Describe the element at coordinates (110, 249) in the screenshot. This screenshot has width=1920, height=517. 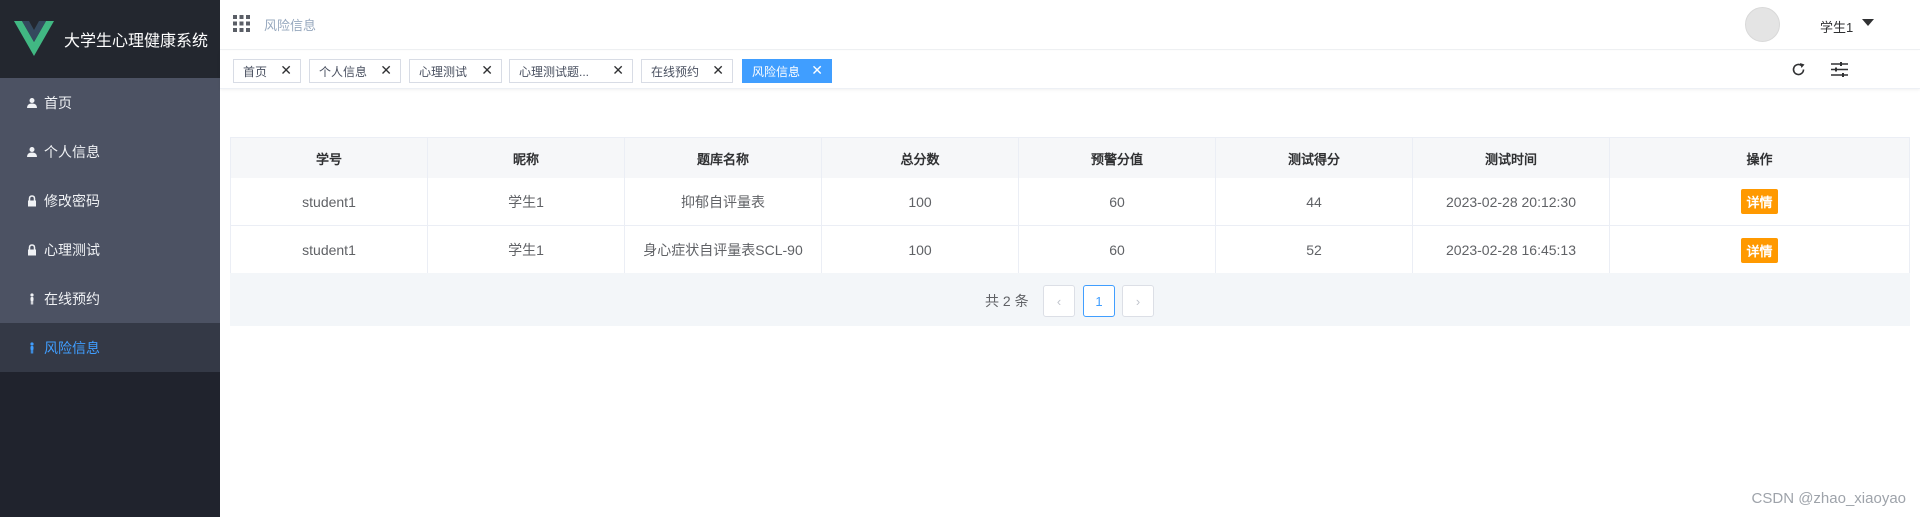
I see `sidebar-item-psych-test: 心理测试` at that location.